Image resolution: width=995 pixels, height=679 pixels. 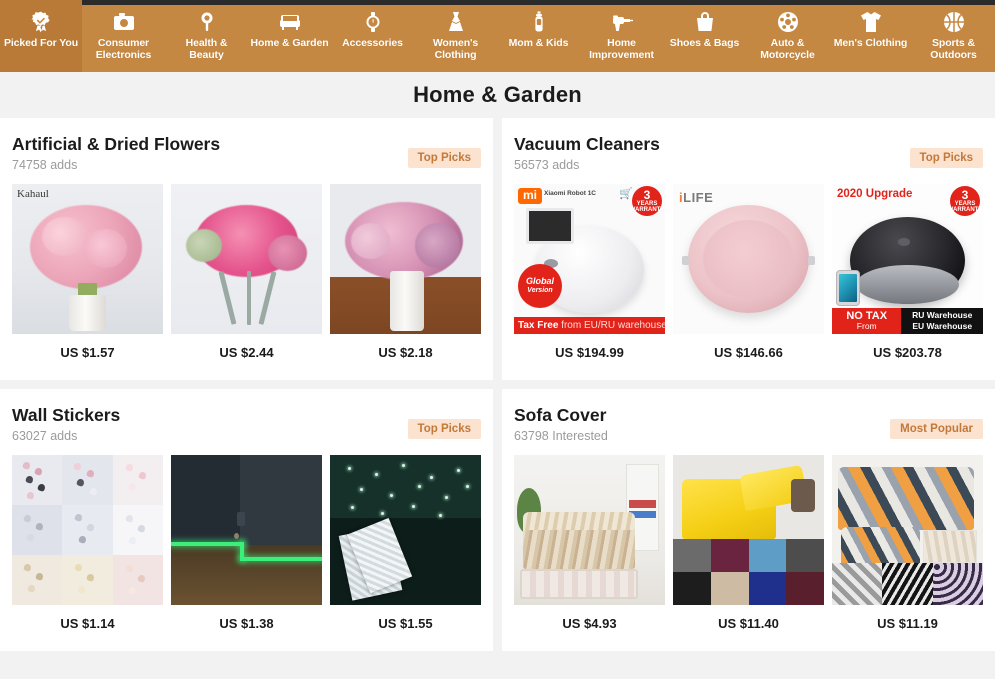 What do you see at coordinates (965, 207) in the screenshot?
I see `warranty-text: YEARS WARRANTY` at bounding box center [965, 207].